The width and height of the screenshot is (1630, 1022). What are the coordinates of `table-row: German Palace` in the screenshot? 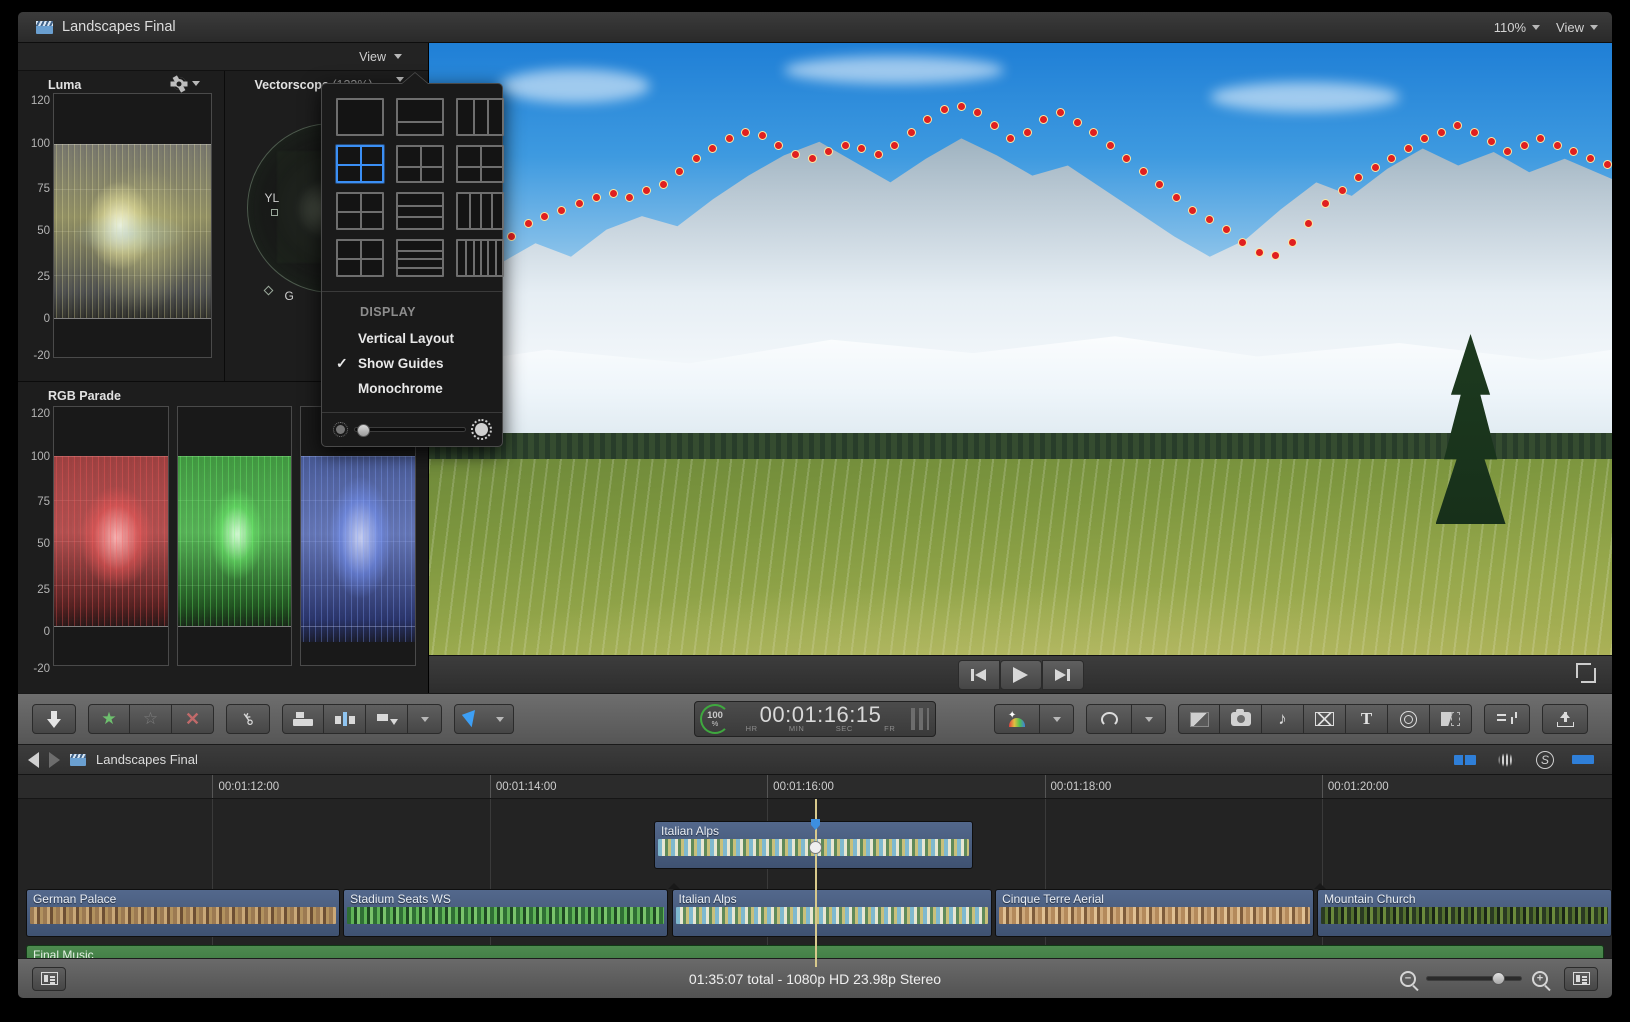 It's located at (182, 913).